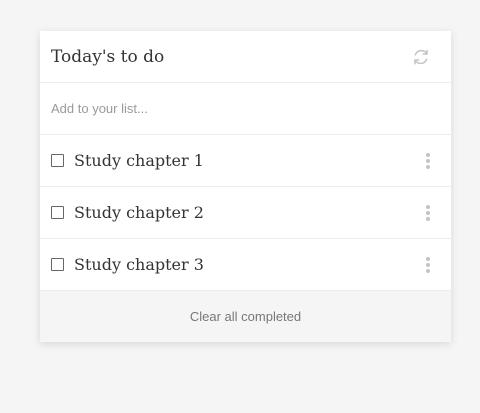  Describe the element at coordinates (245, 265) in the screenshot. I see `list-item: Study chapter 3` at that location.